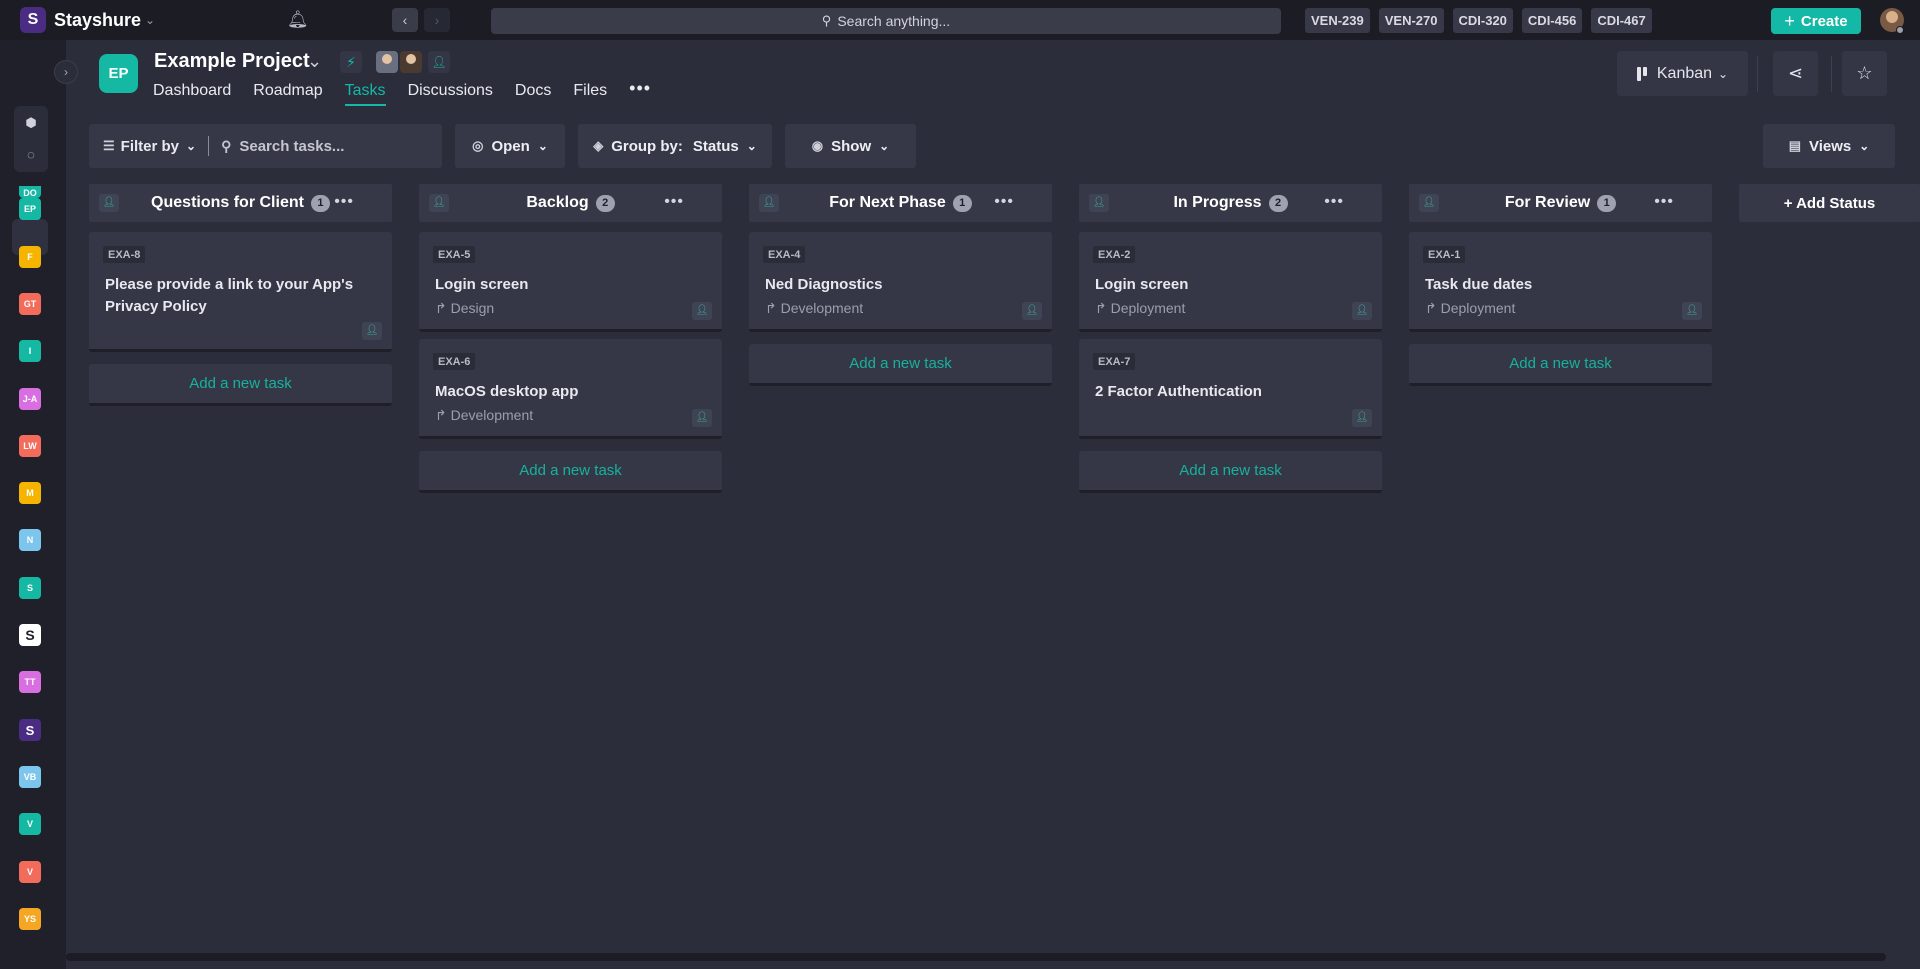 This screenshot has height=969, width=1920. I want to click on back-button: ‹, so click(405, 20).